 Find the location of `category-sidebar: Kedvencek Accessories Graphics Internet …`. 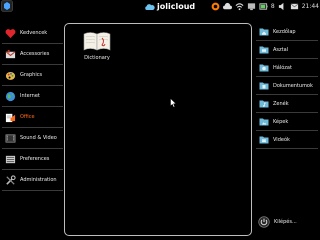

category-sidebar: Kedvencek Accessories Graphics Internet … is located at coordinates (32, 107).